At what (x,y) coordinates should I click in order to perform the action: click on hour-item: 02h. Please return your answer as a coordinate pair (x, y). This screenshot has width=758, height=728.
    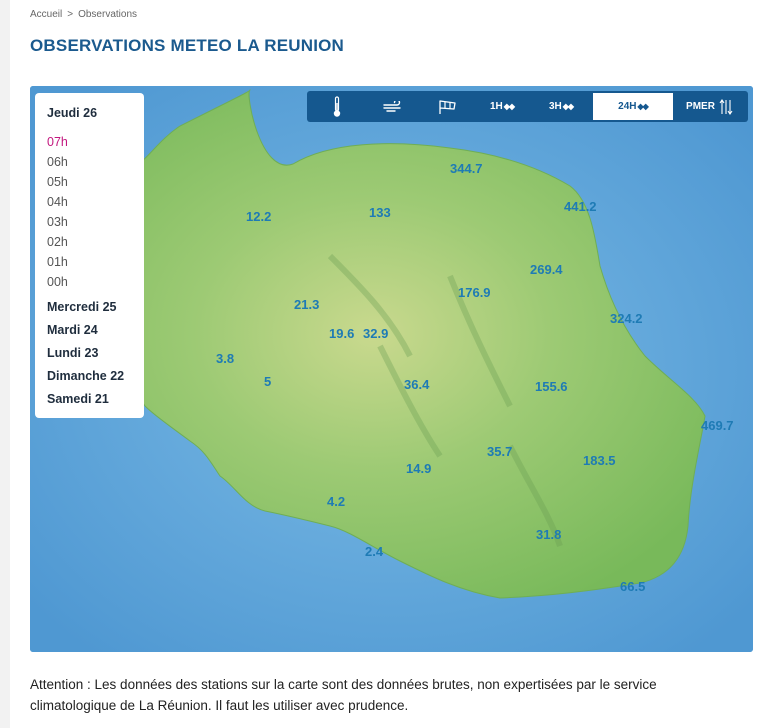
    Looking at the image, I should click on (57, 242).